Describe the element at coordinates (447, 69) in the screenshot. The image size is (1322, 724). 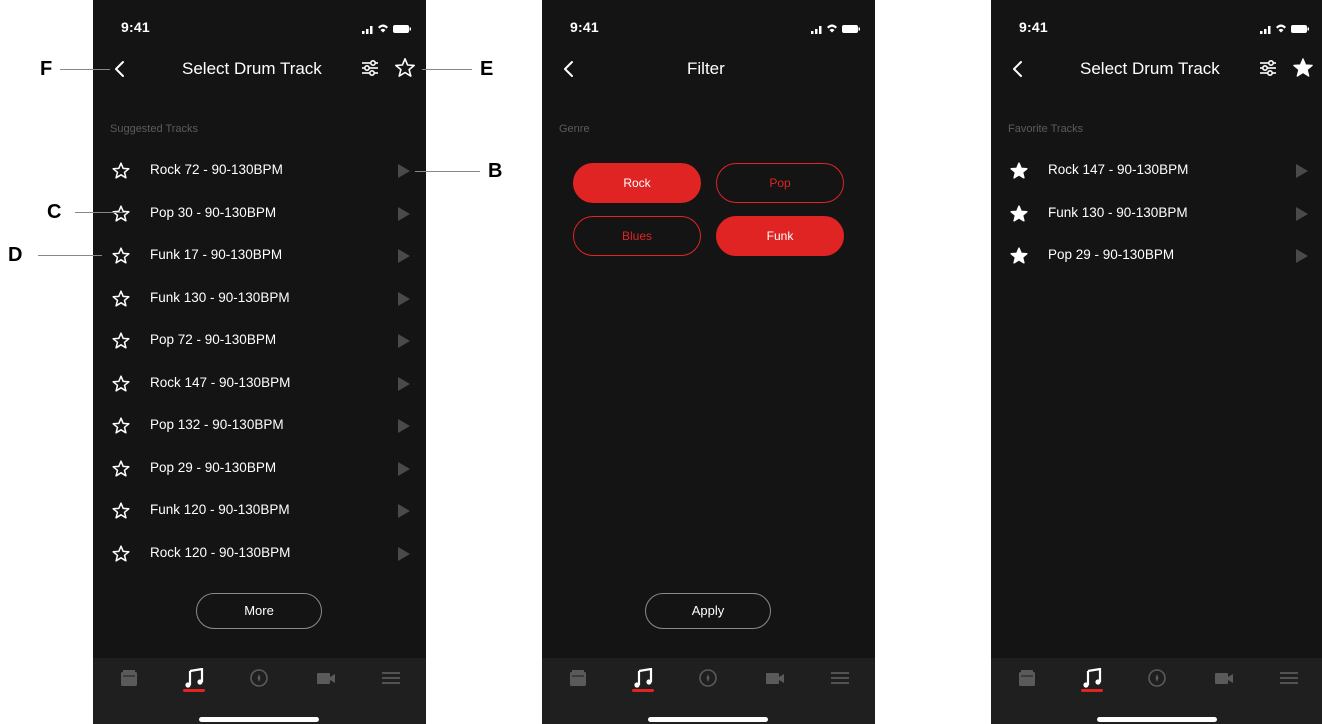
I see `callout-e-line` at that location.